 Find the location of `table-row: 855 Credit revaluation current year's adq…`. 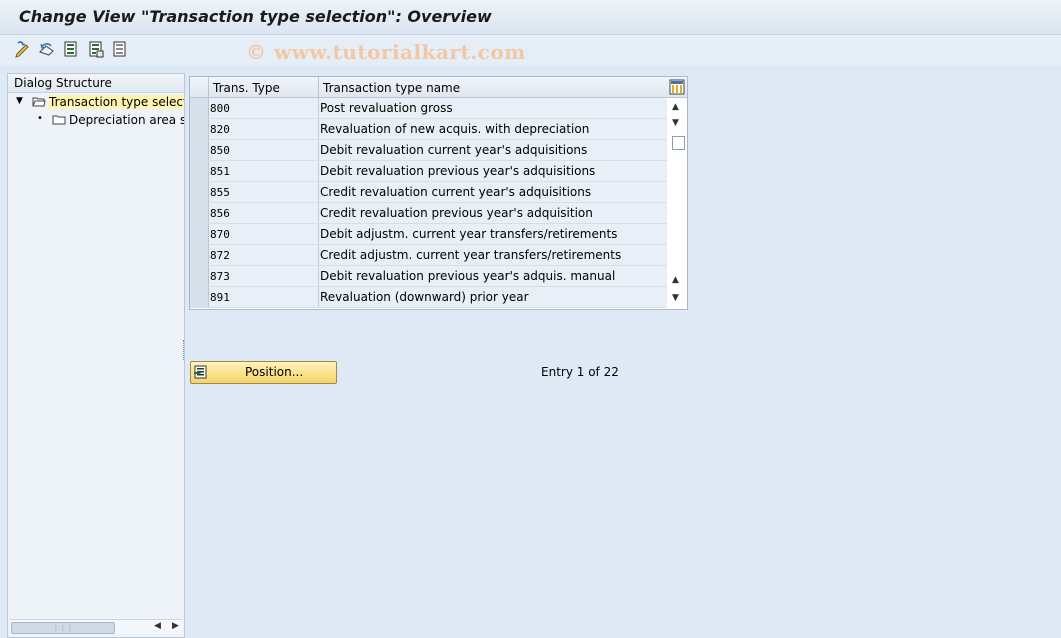

table-row: 855 Credit revaluation current year's adq… is located at coordinates (428, 192).